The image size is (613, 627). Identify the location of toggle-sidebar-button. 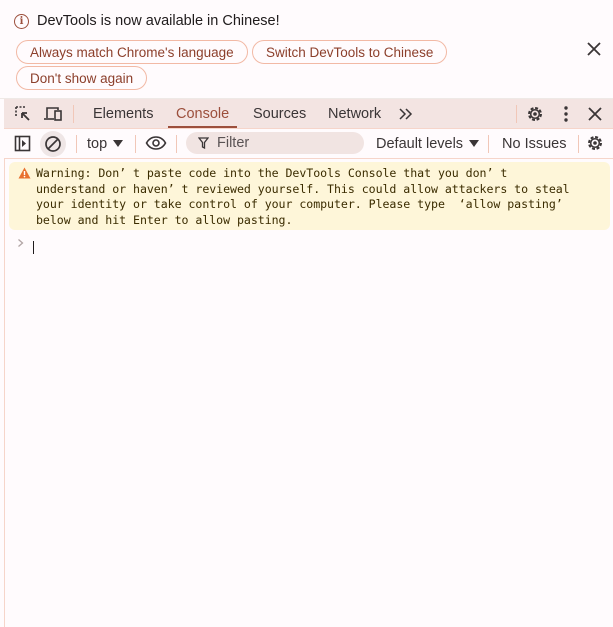
(22, 143).